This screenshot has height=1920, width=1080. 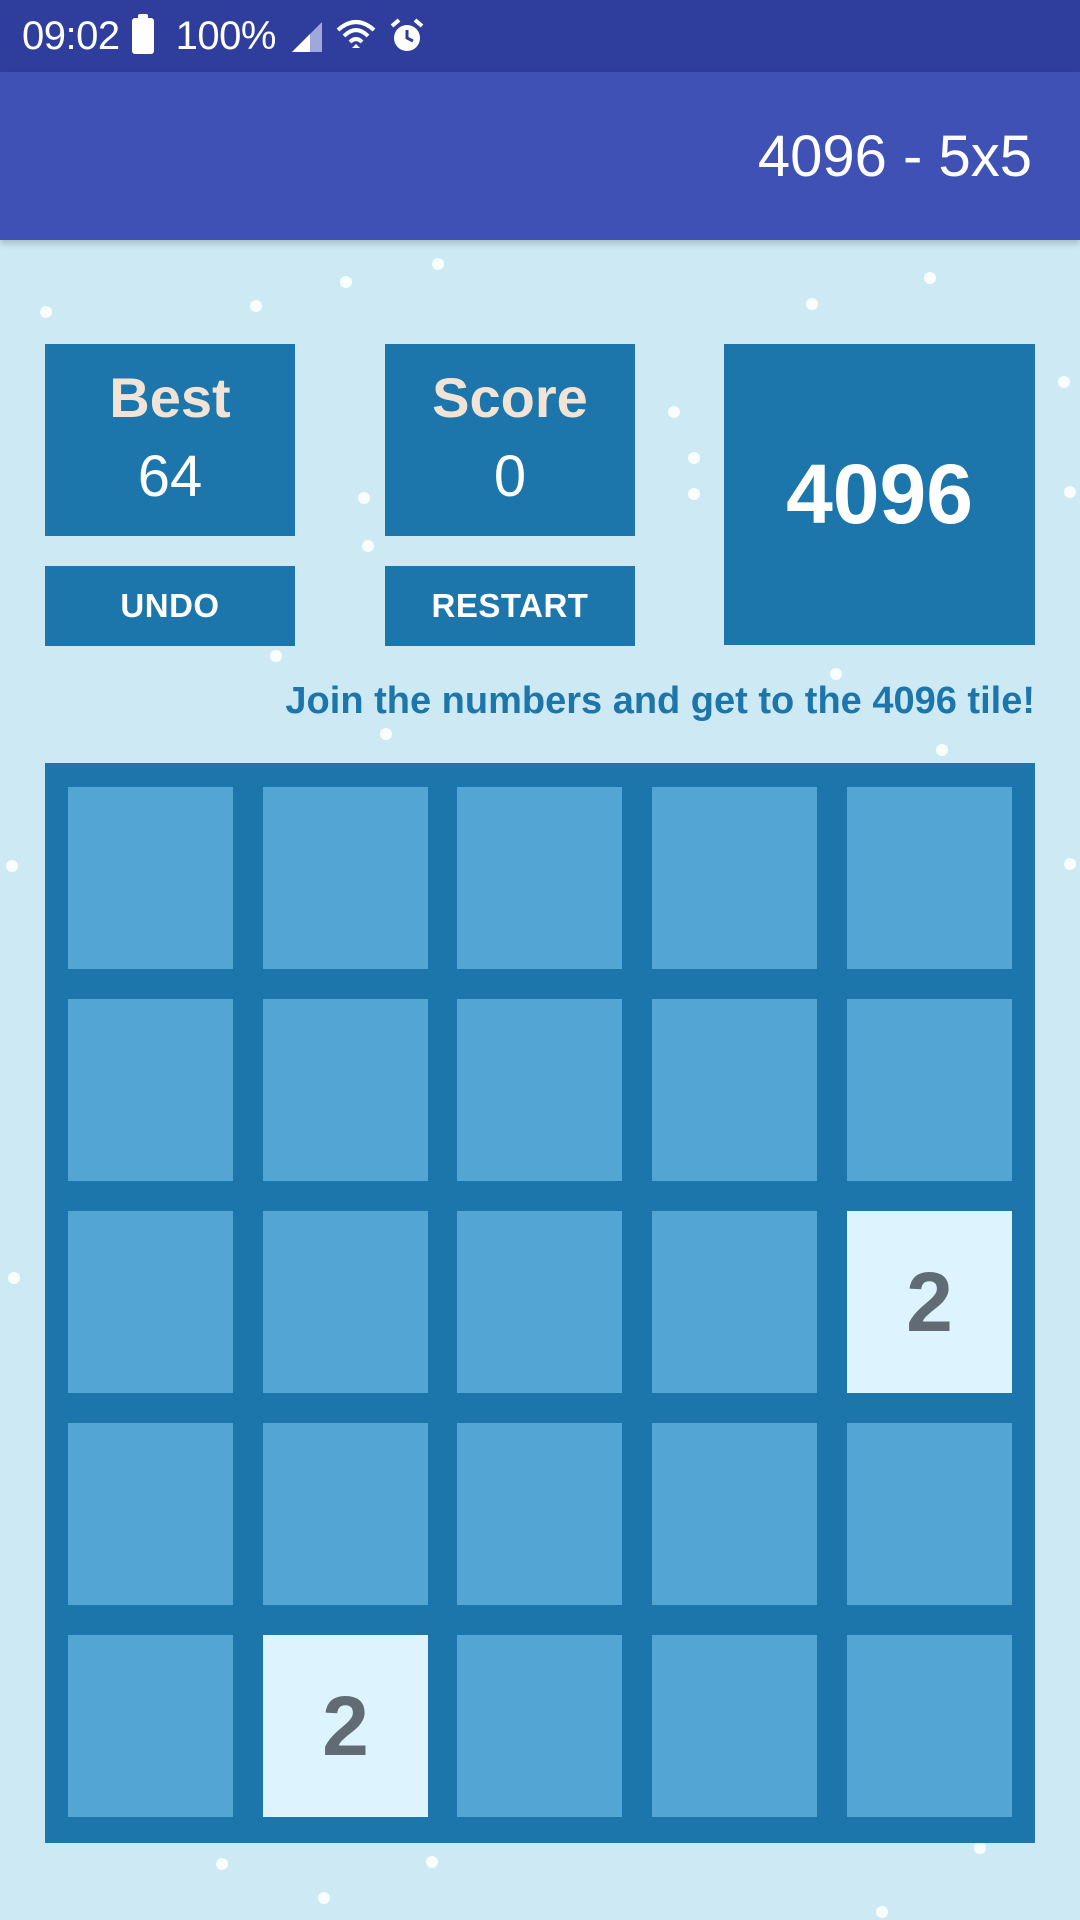 I want to click on score-value: 0, so click(x=510, y=476).